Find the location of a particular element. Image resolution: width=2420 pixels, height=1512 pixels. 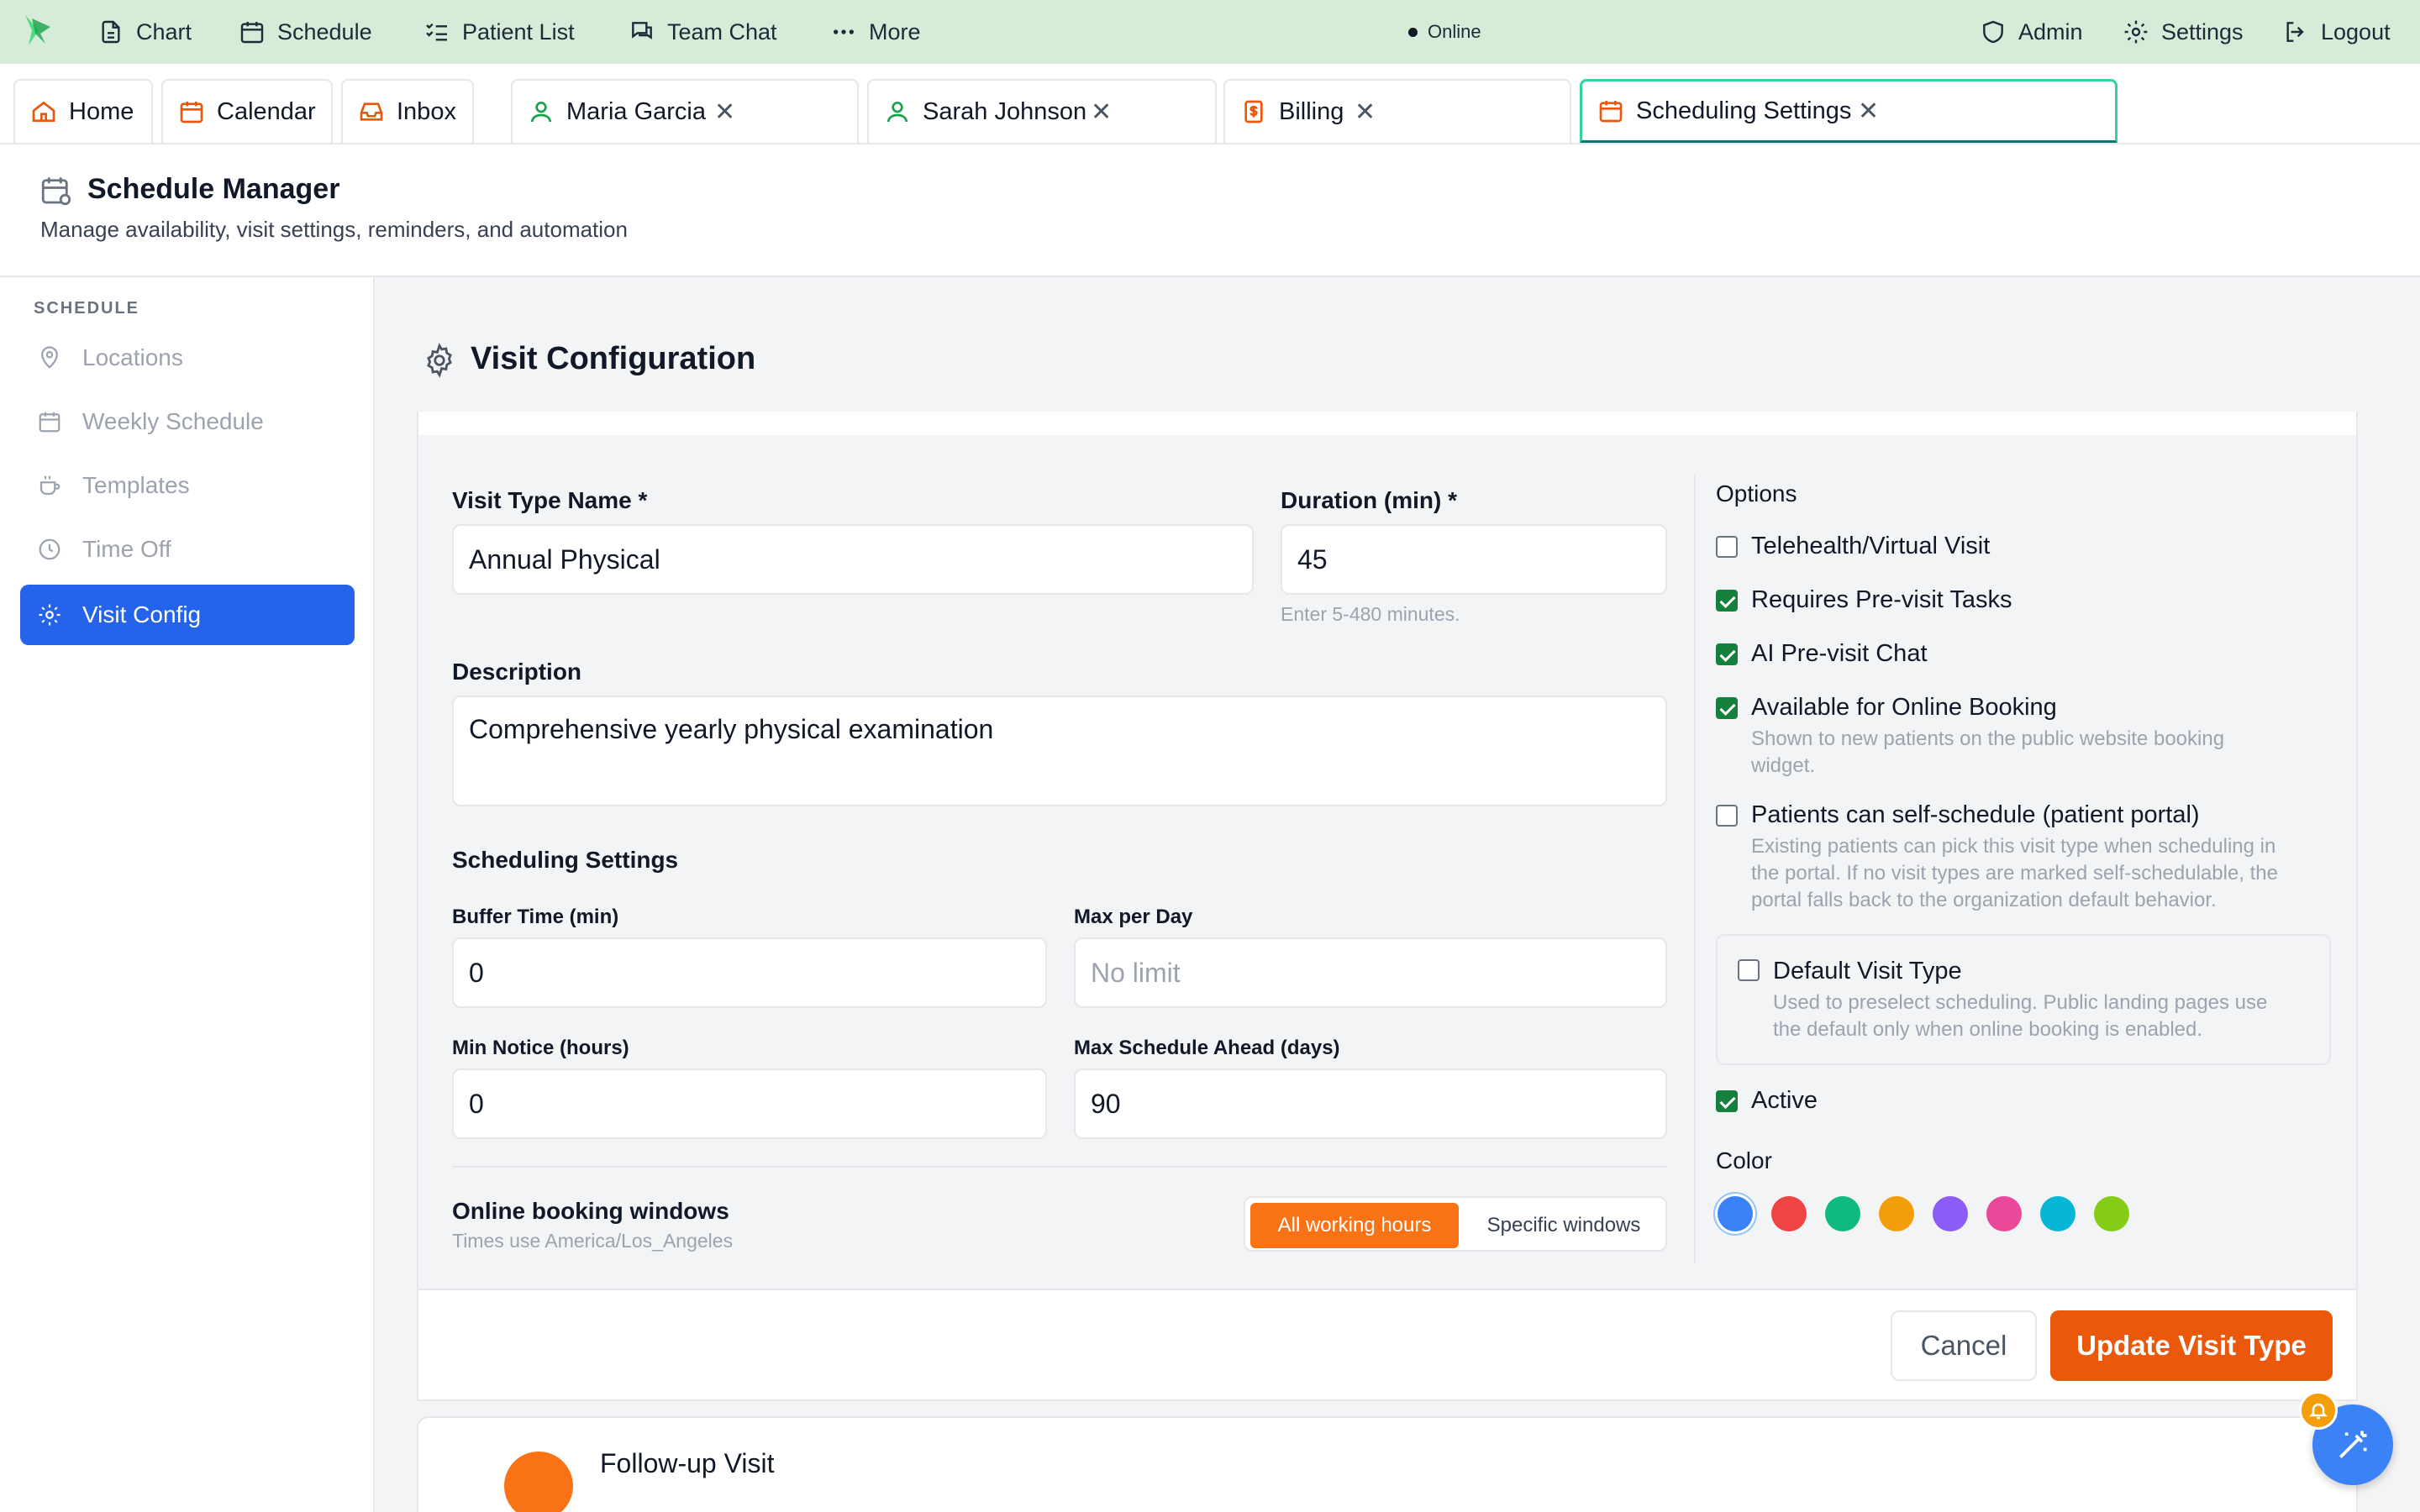

telehealth-checkbox is located at coordinates (1727, 547).